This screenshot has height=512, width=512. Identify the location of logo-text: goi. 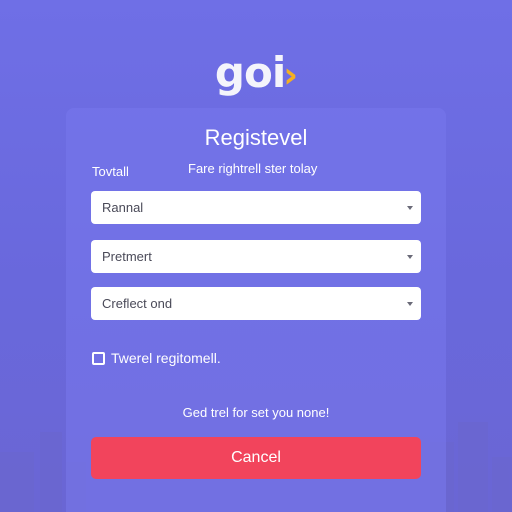
(250, 72).